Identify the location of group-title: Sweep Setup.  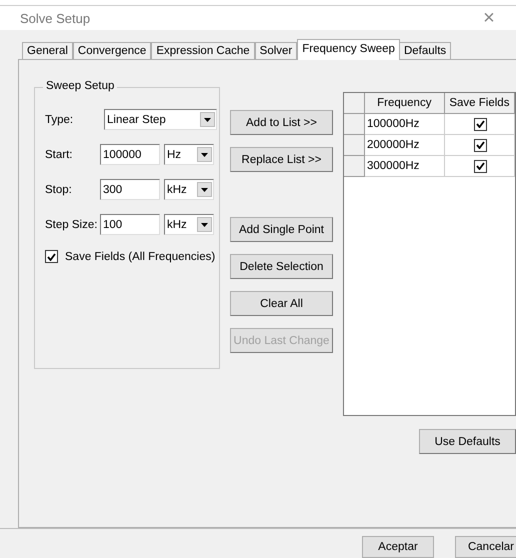
(80, 86).